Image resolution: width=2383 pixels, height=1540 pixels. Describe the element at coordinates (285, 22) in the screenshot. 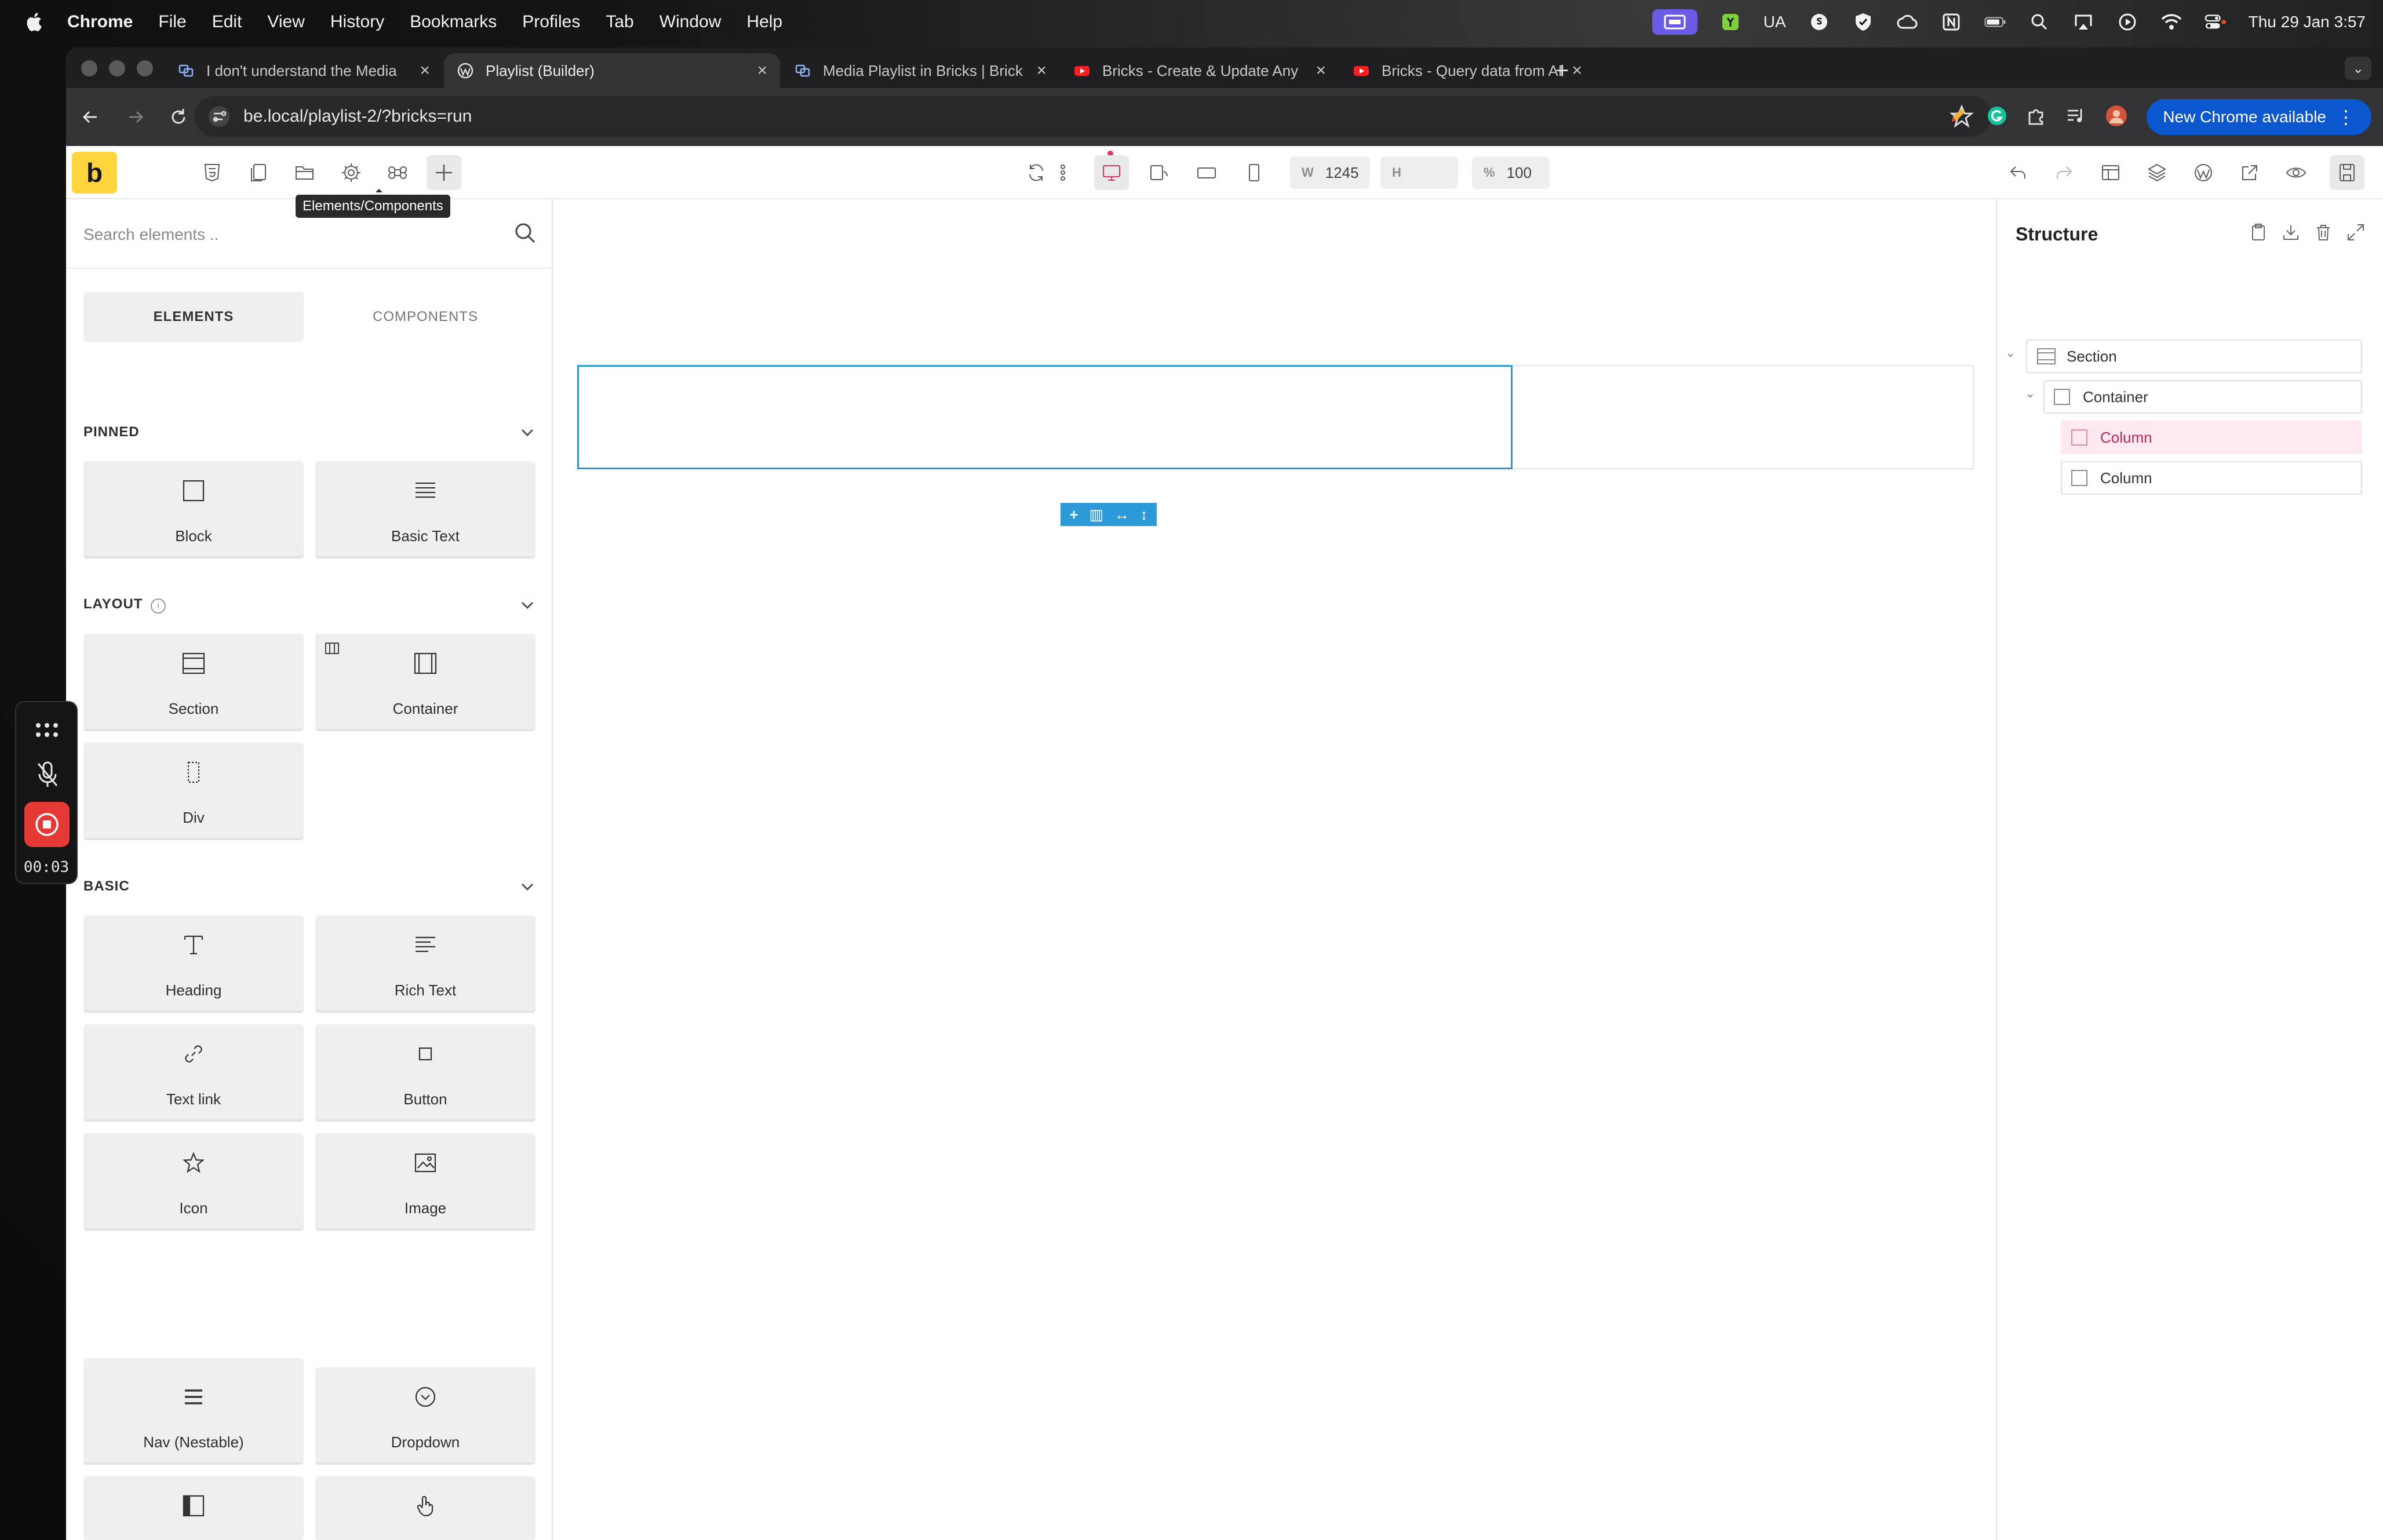

I see `menu-view: View` at that location.